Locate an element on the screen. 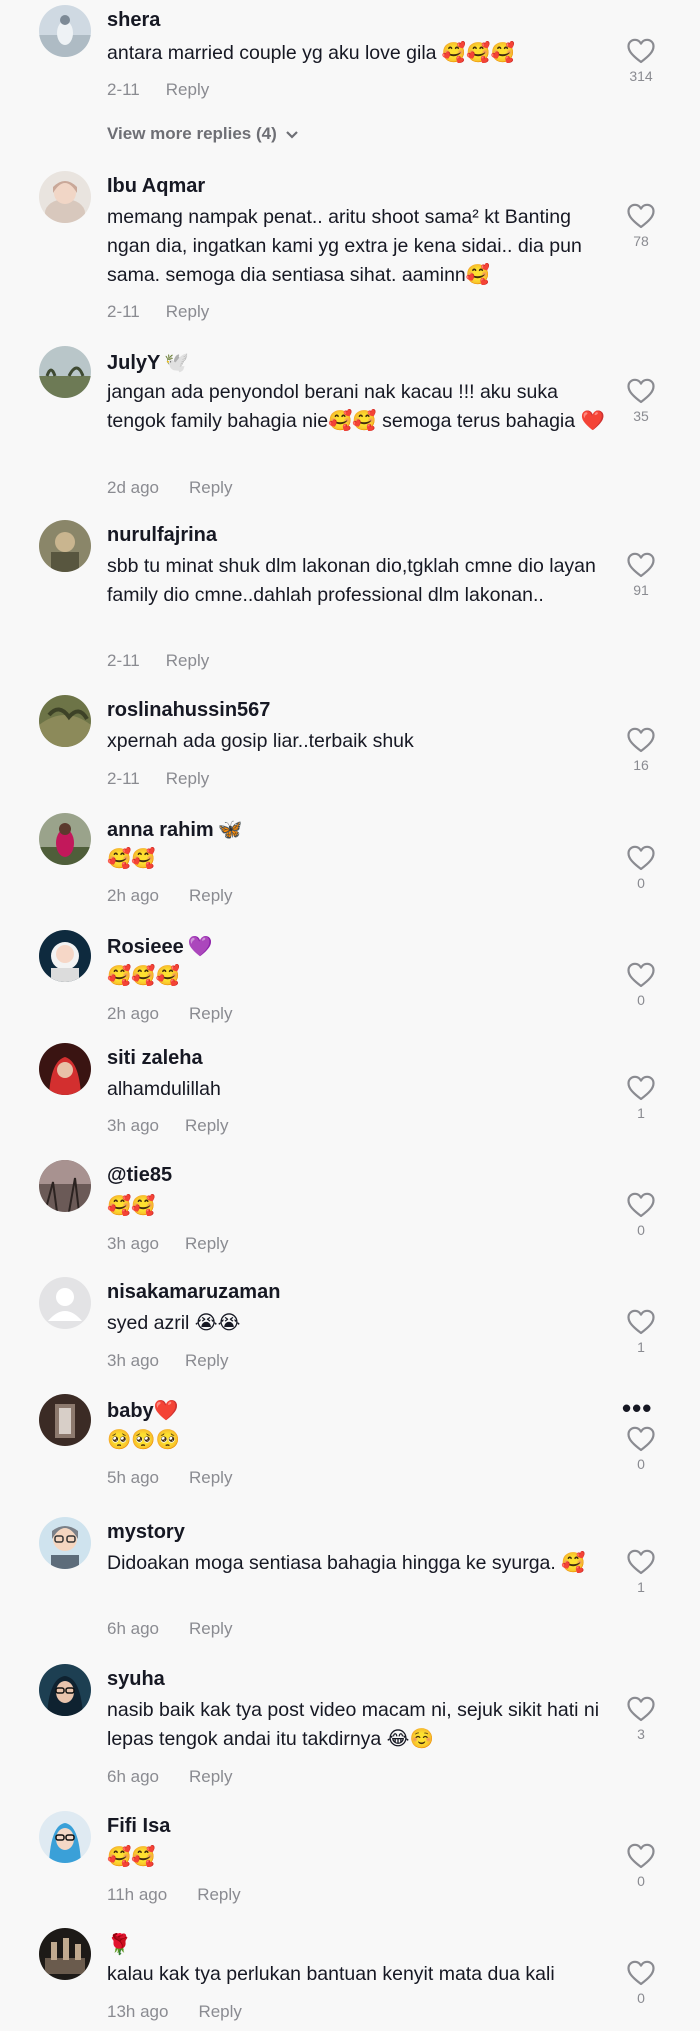 The width and height of the screenshot is (700, 2031). username: 🌹 is located at coordinates (119, 1944).